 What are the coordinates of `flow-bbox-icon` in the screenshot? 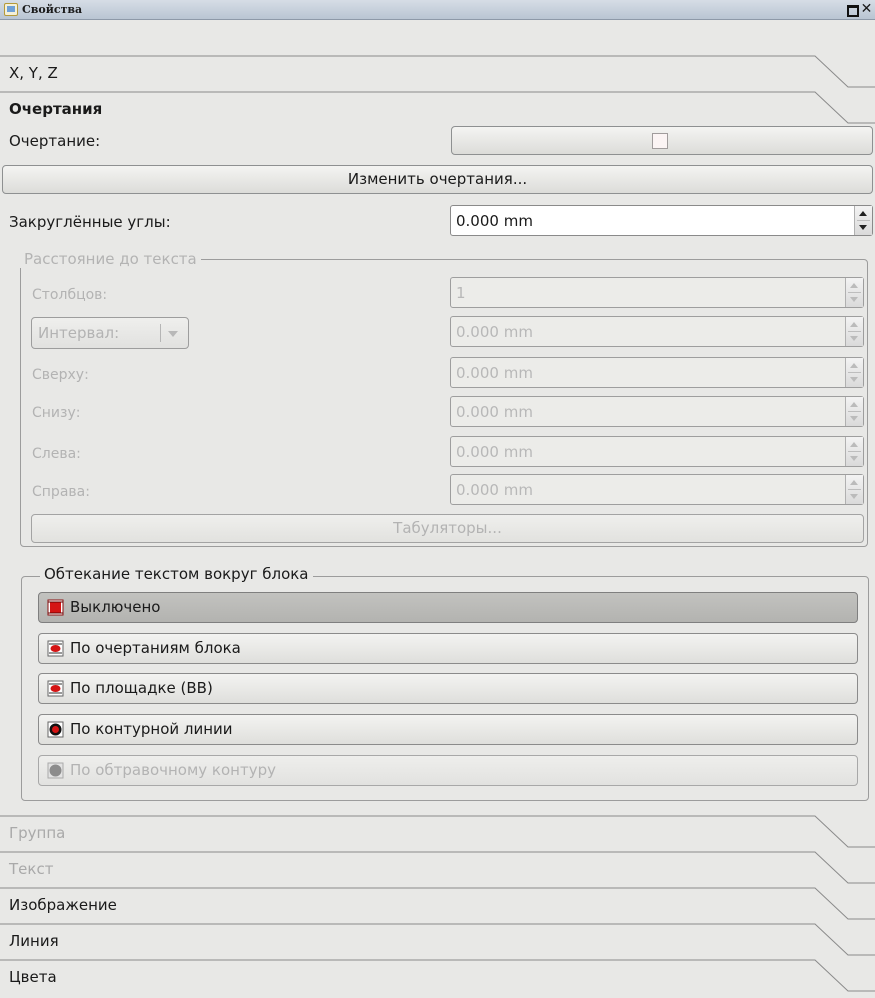 It's located at (55, 688).